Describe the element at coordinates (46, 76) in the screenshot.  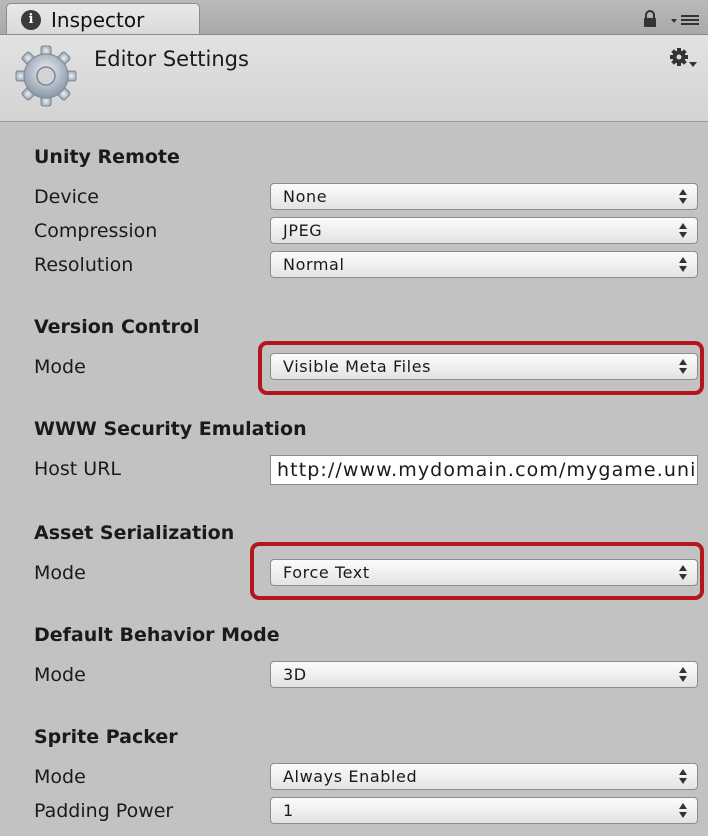
I see `gear-icon` at that location.